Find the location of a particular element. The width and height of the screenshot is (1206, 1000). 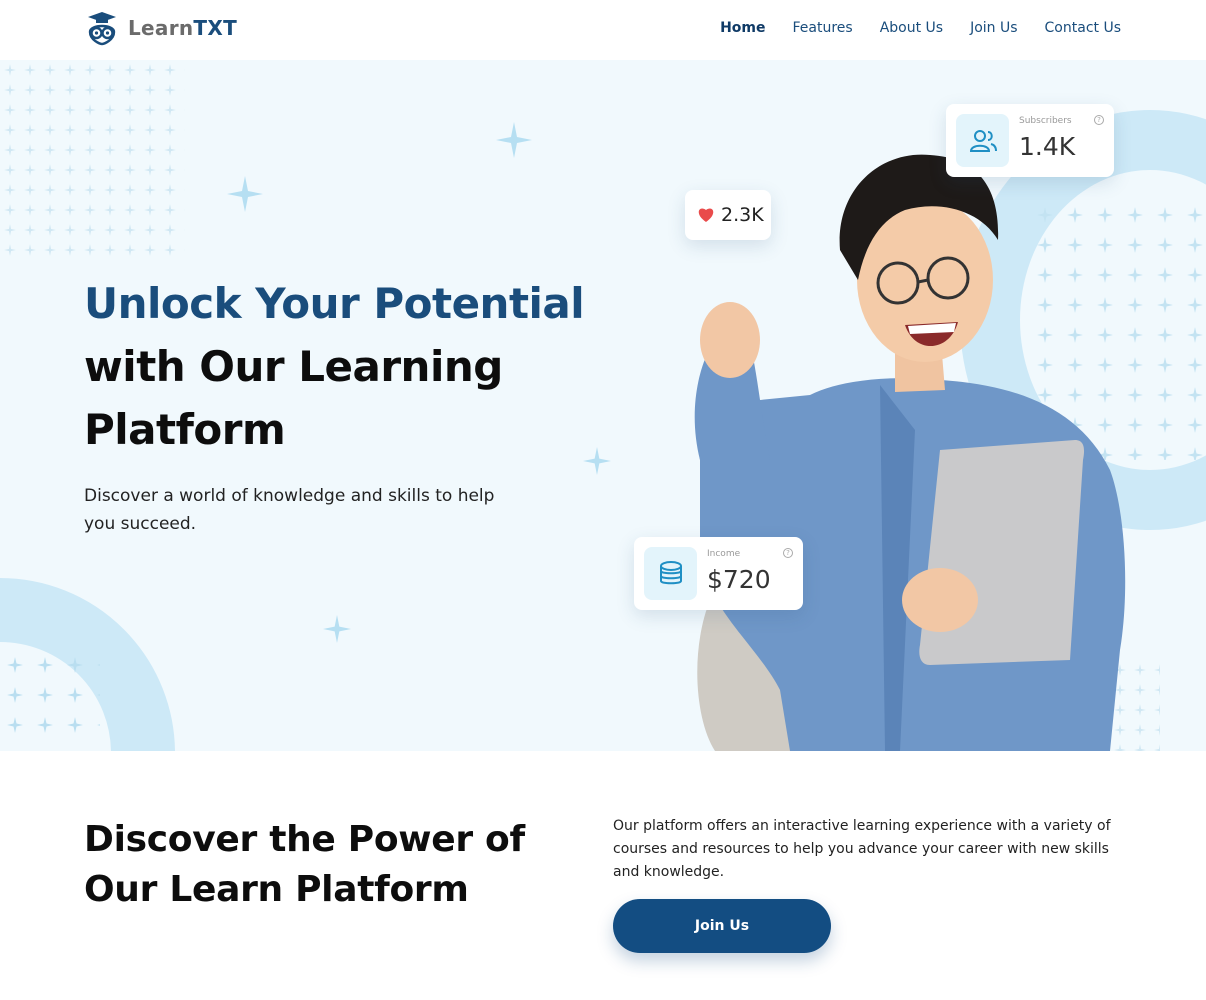

logo-text: LearnTXT is located at coordinates (182, 28).